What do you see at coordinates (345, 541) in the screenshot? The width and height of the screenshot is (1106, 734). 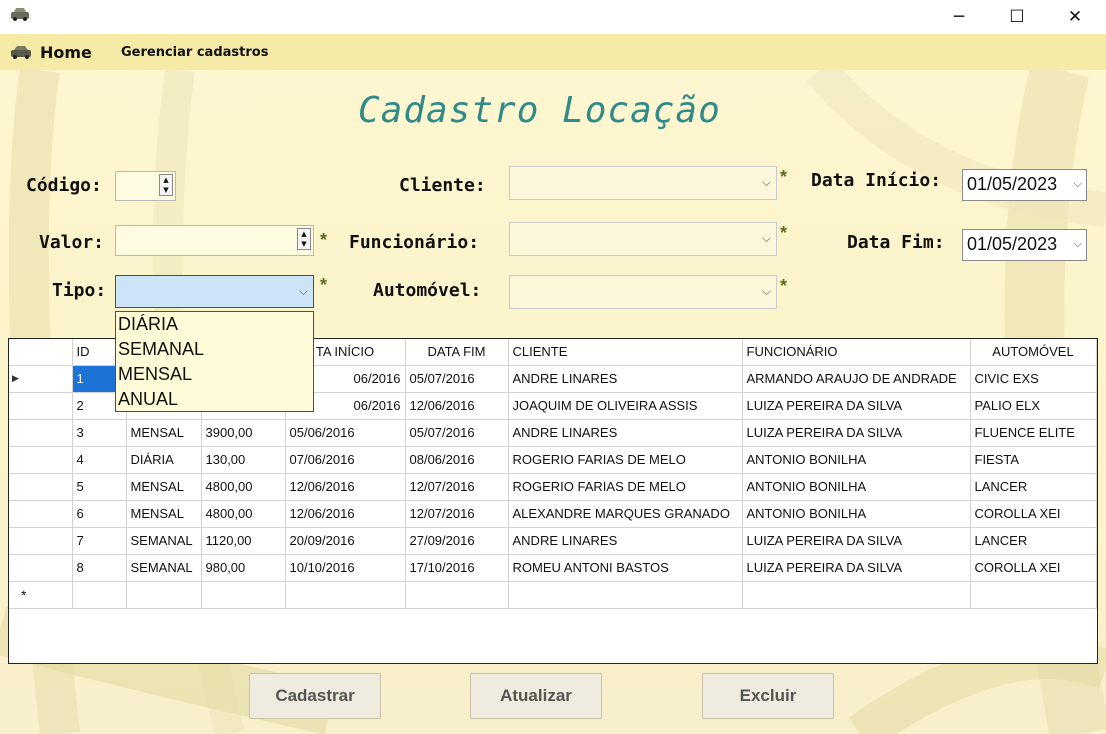 I see `table-cell-data-inicio: 20/09/2016` at bounding box center [345, 541].